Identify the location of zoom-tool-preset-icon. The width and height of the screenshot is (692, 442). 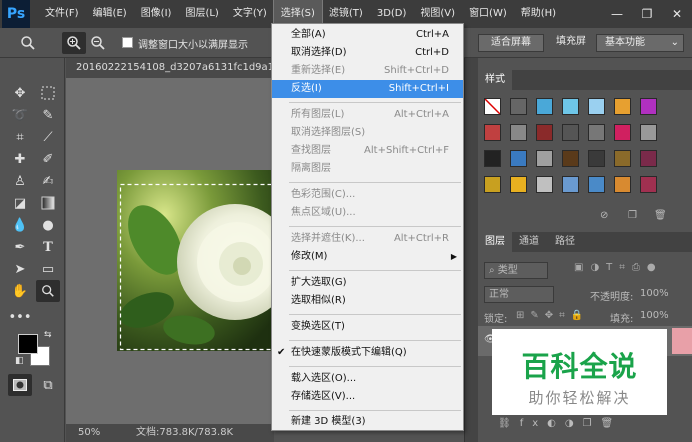
(28, 43).